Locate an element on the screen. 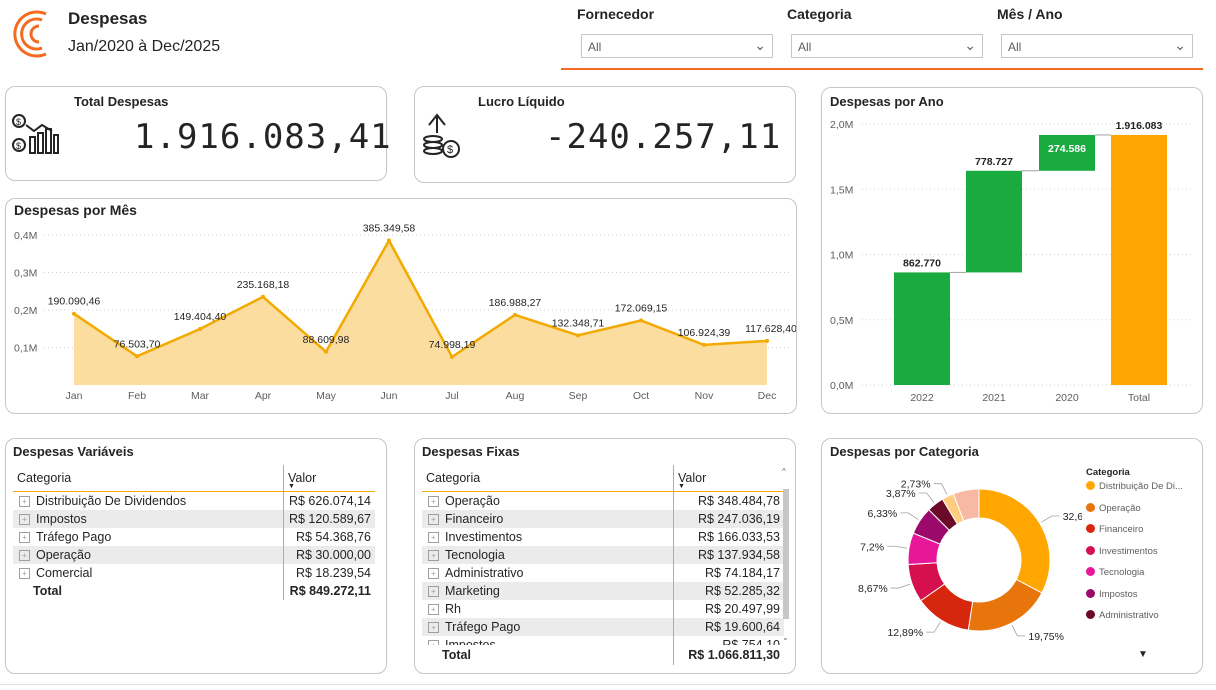 This screenshot has height=690, width=1216. row-category-label: Impostos is located at coordinates (470, 641).